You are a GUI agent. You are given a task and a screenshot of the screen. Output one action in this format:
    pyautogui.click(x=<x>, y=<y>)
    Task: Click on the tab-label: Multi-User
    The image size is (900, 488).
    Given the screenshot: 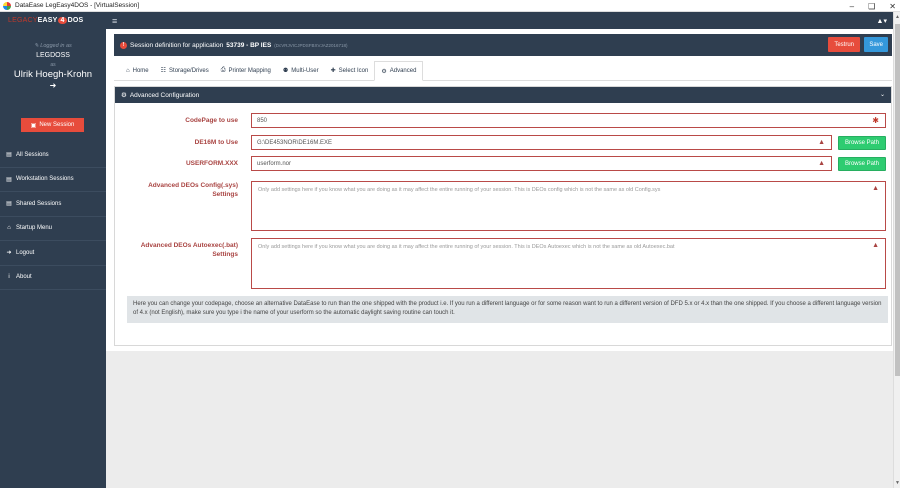 What is the action you would take?
    pyautogui.click(x=305, y=70)
    